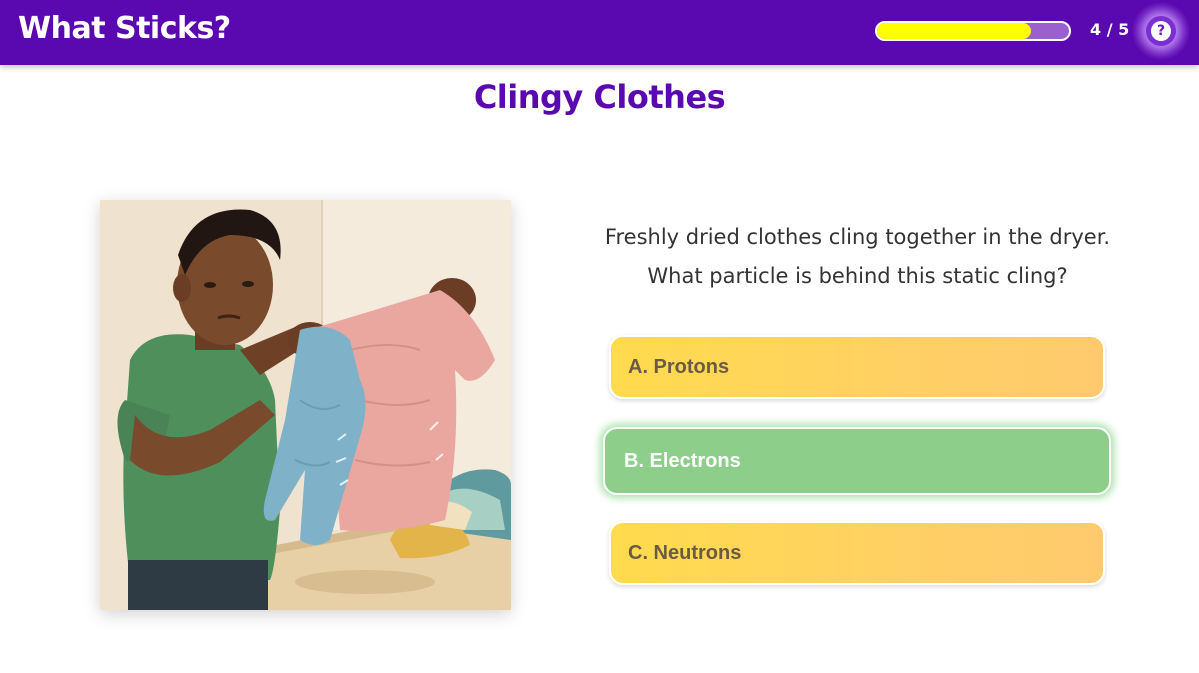 The image size is (1199, 673). I want to click on top-bar: What Sticks? 4 / 5 ?, so click(599, 32).